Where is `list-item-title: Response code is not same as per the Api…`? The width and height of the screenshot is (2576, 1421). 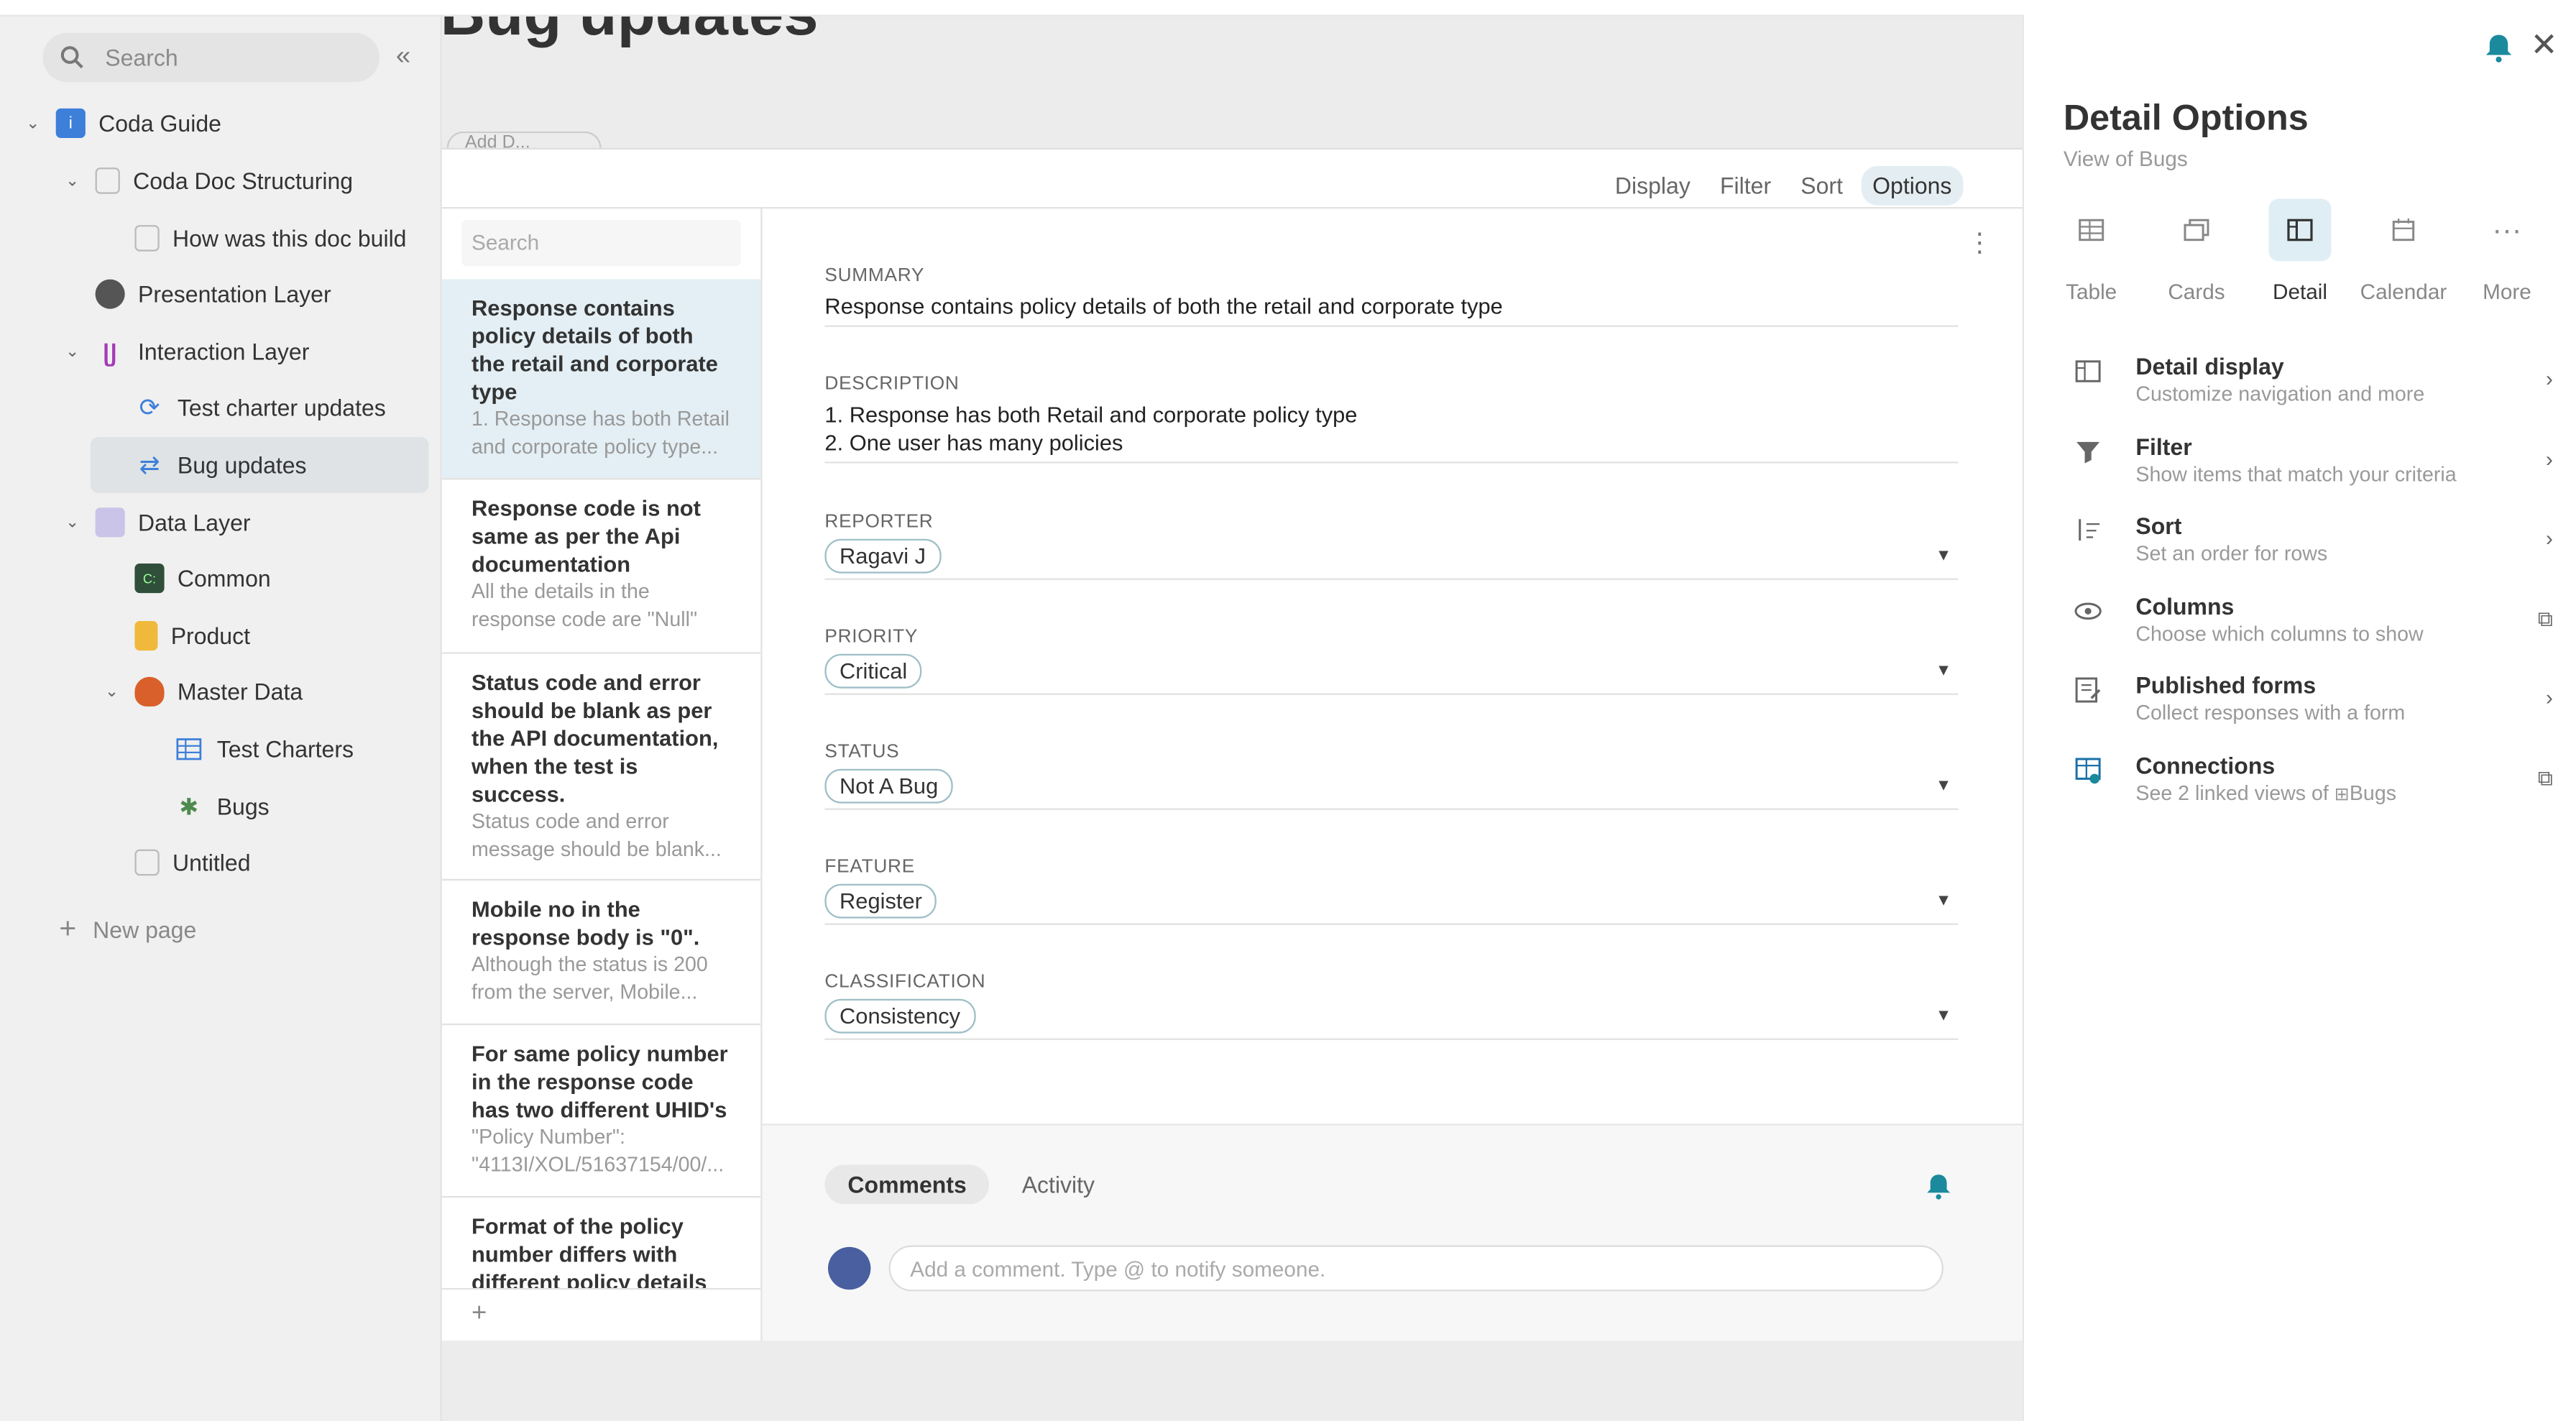 list-item-title: Response code is not same as per the Api… is located at coordinates (586, 536).